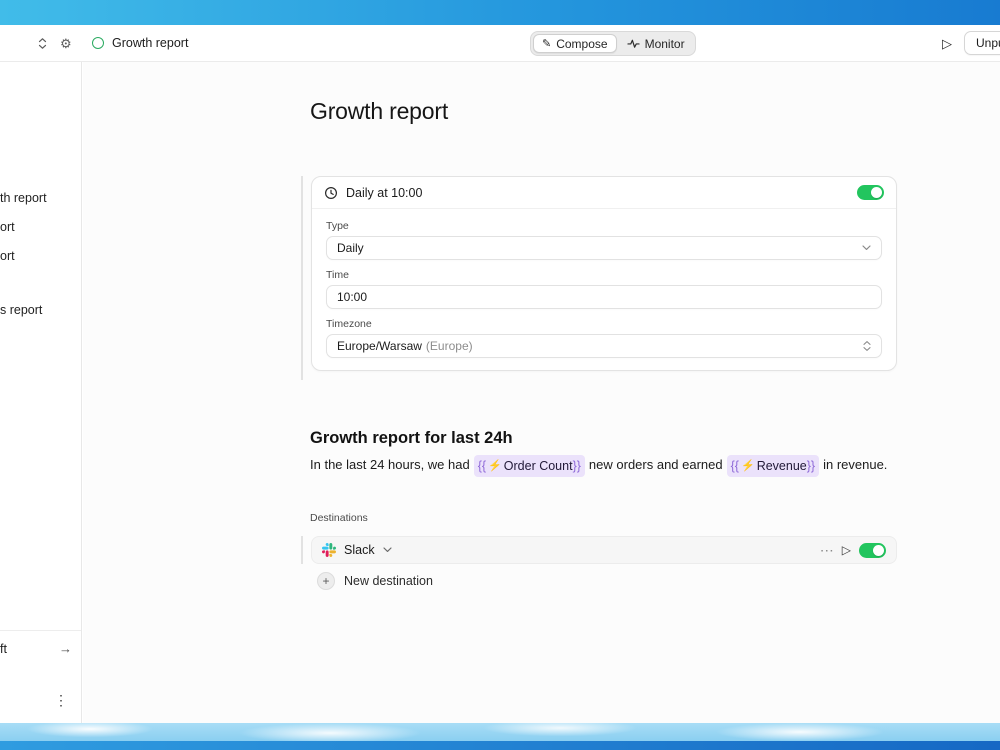 This screenshot has height=750, width=1000. I want to click on pencil-icon: ✎, so click(547, 44).